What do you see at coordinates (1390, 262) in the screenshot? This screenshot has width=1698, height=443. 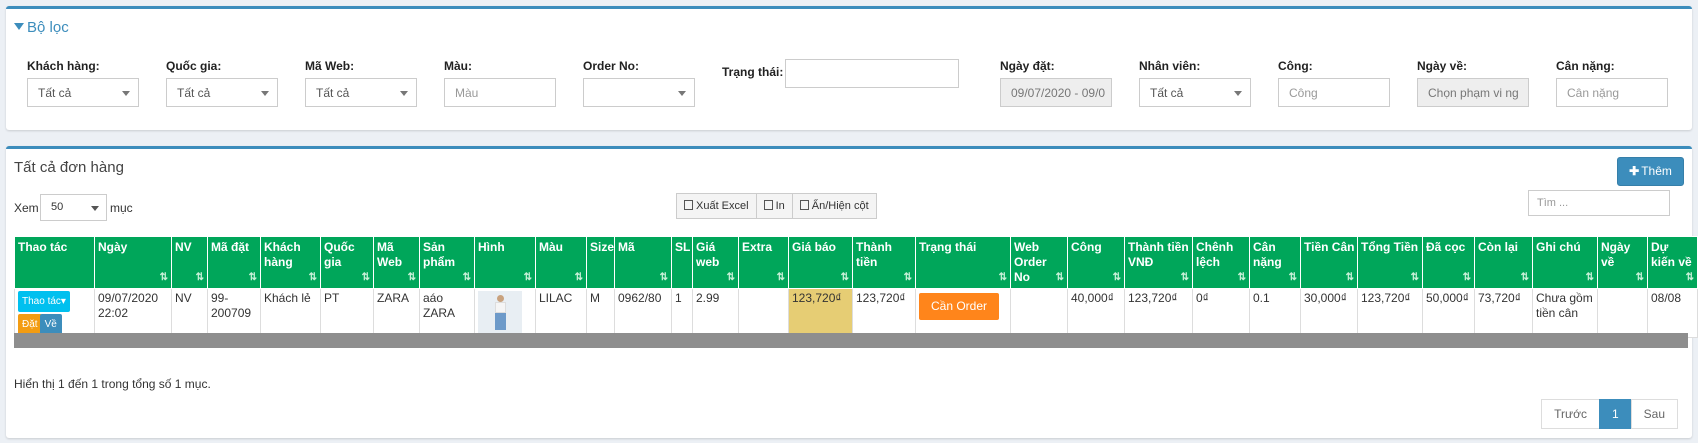 I see `col-header: Tổng Tiền ⇅` at bounding box center [1390, 262].